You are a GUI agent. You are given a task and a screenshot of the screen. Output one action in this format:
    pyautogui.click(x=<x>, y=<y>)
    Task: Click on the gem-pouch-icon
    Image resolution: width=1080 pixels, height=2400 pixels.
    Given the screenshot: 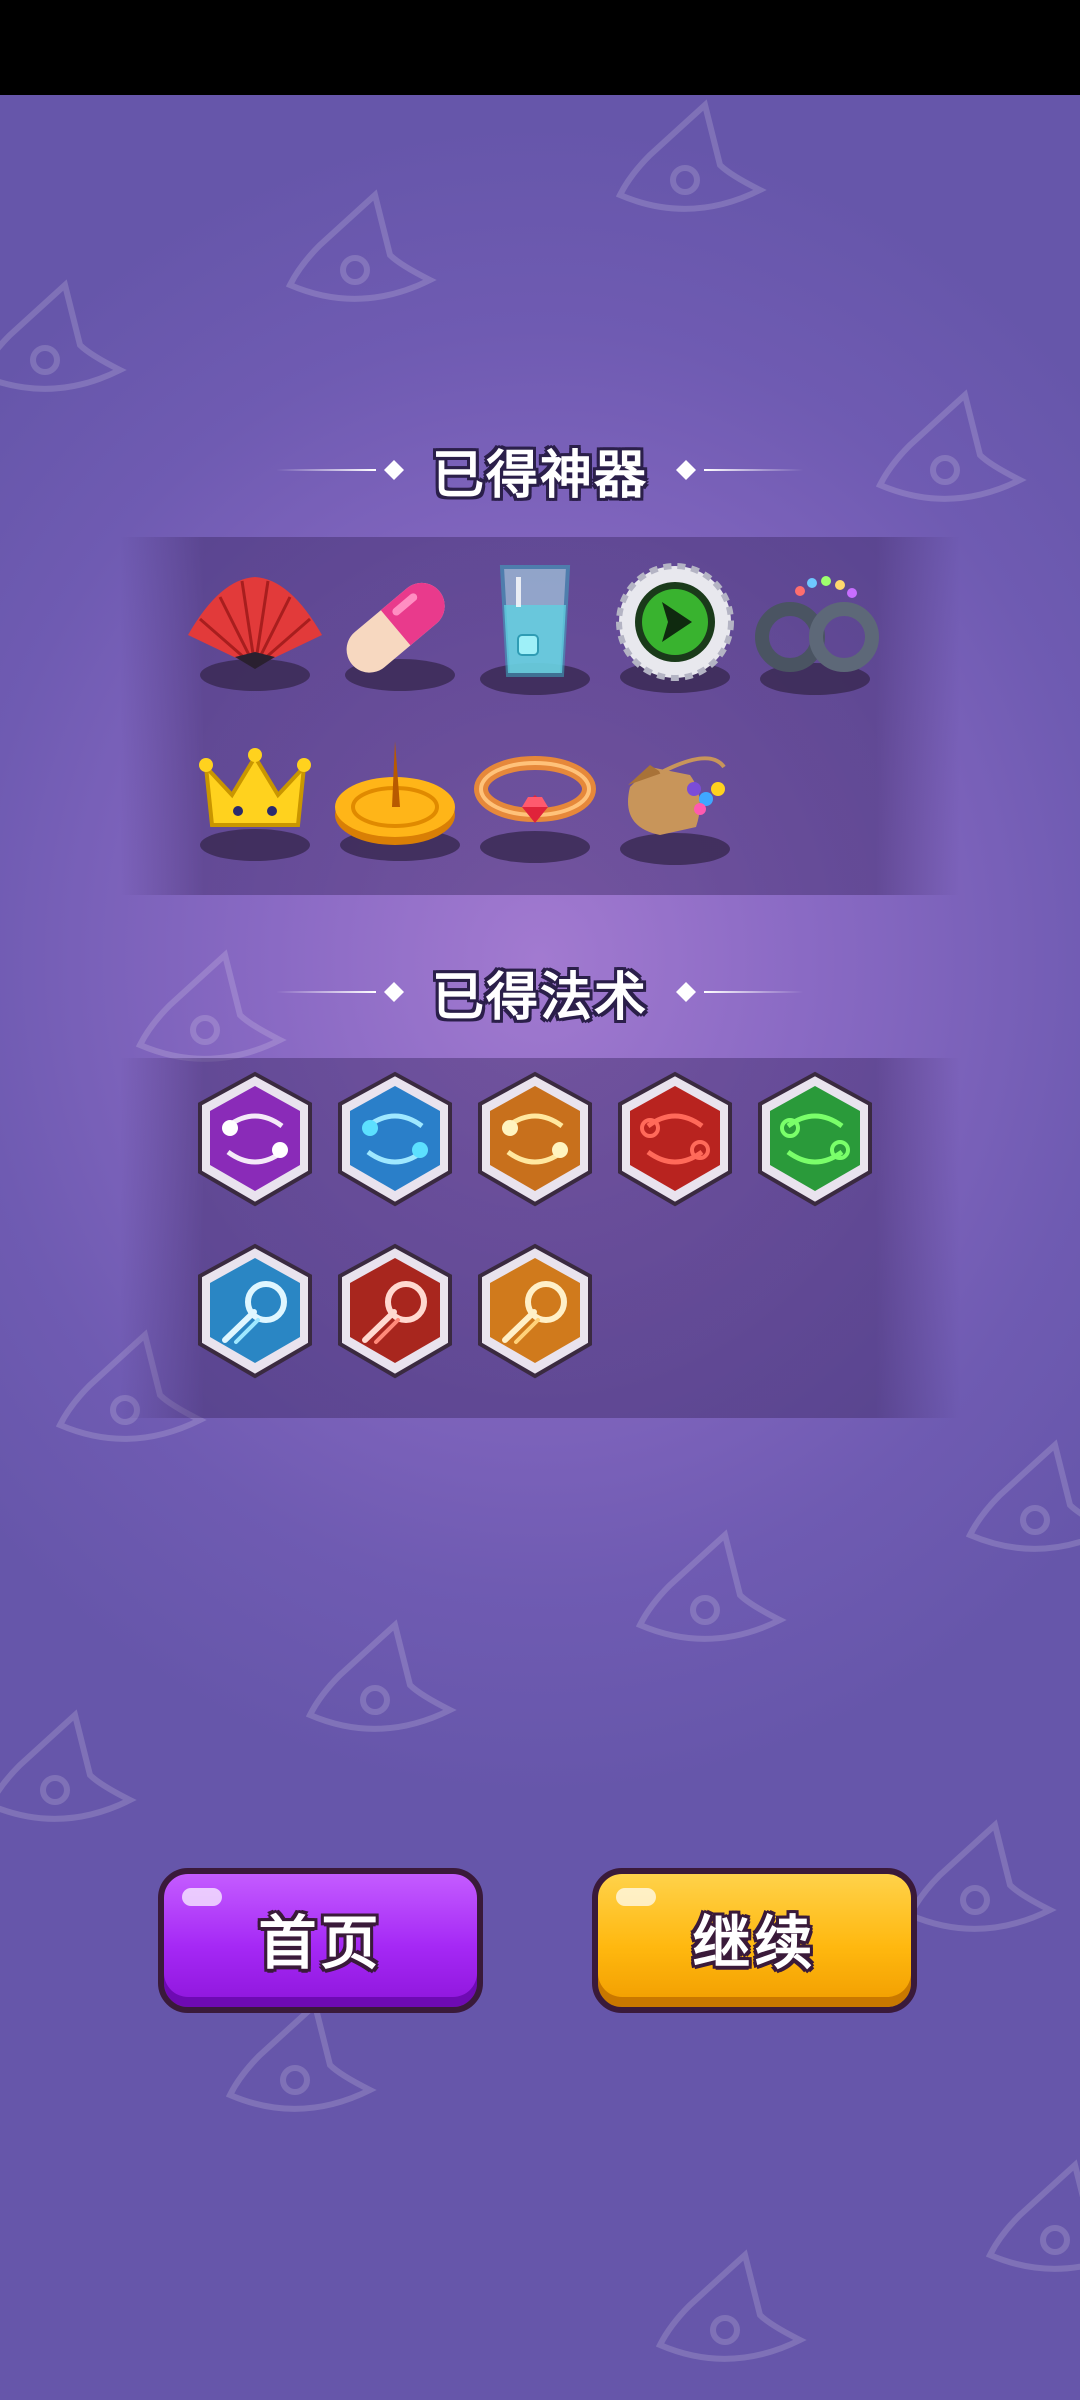 What is the action you would take?
    pyautogui.click(x=675, y=810)
    